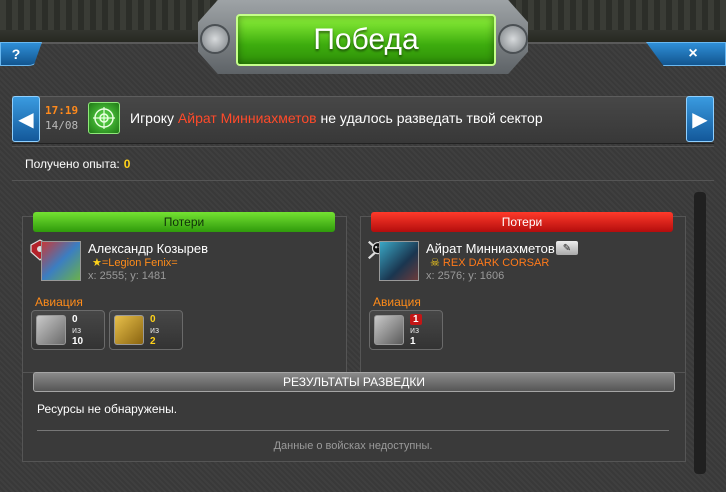  Describe the element at coordinates (406, 330) in the screenshot. I see `defender-unit-card: 1 из 1` at that location.